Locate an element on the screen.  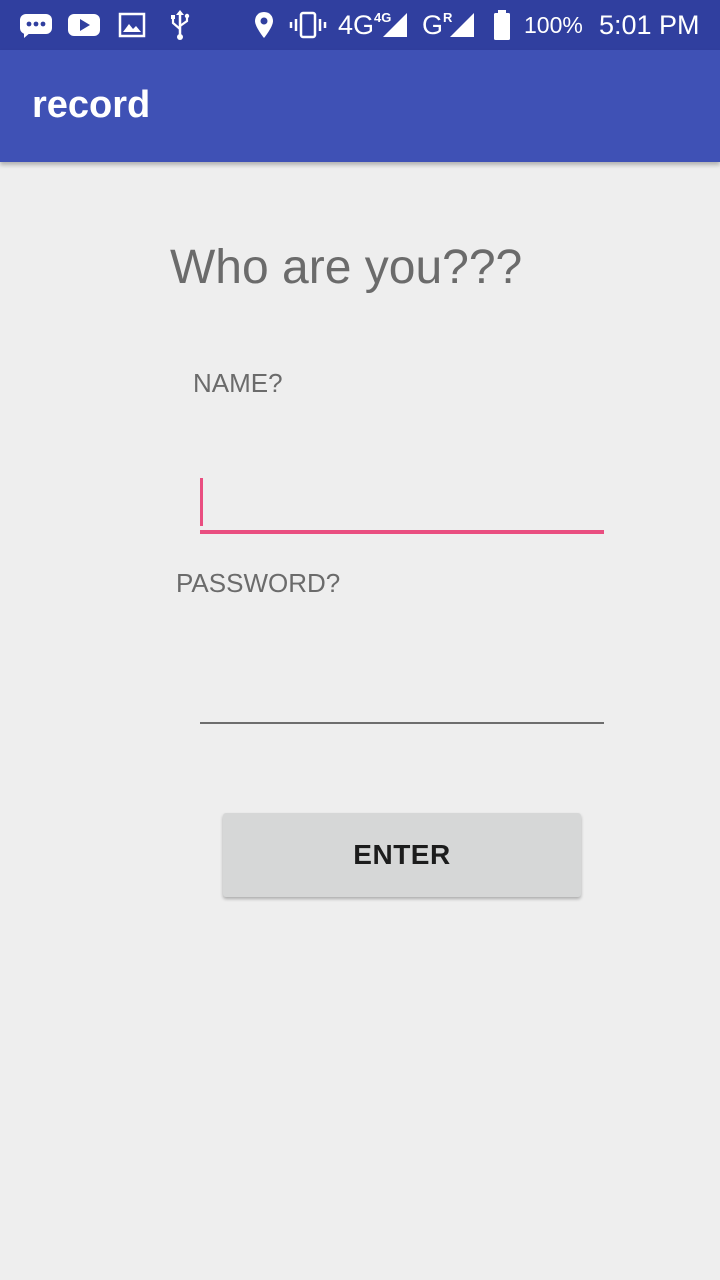
enter-button: ENTER is located at coordinates (402, 855).